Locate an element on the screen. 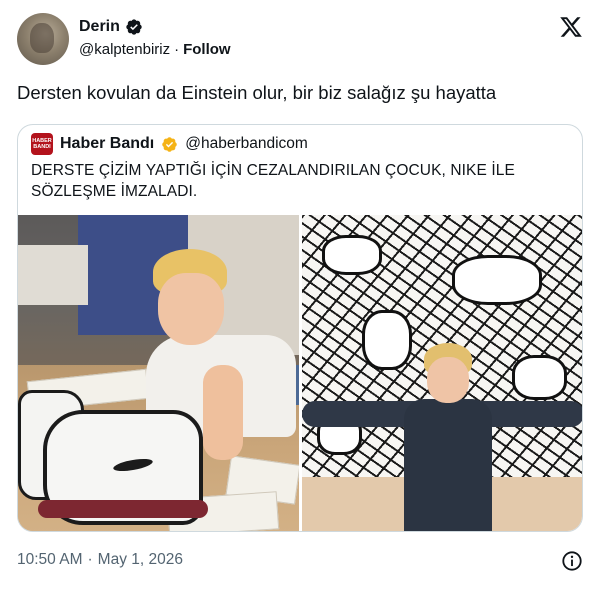 Image resolution: width=600 pixels, height=592 pixels. author-name-row: Derin is located at coordinates (111, 27).